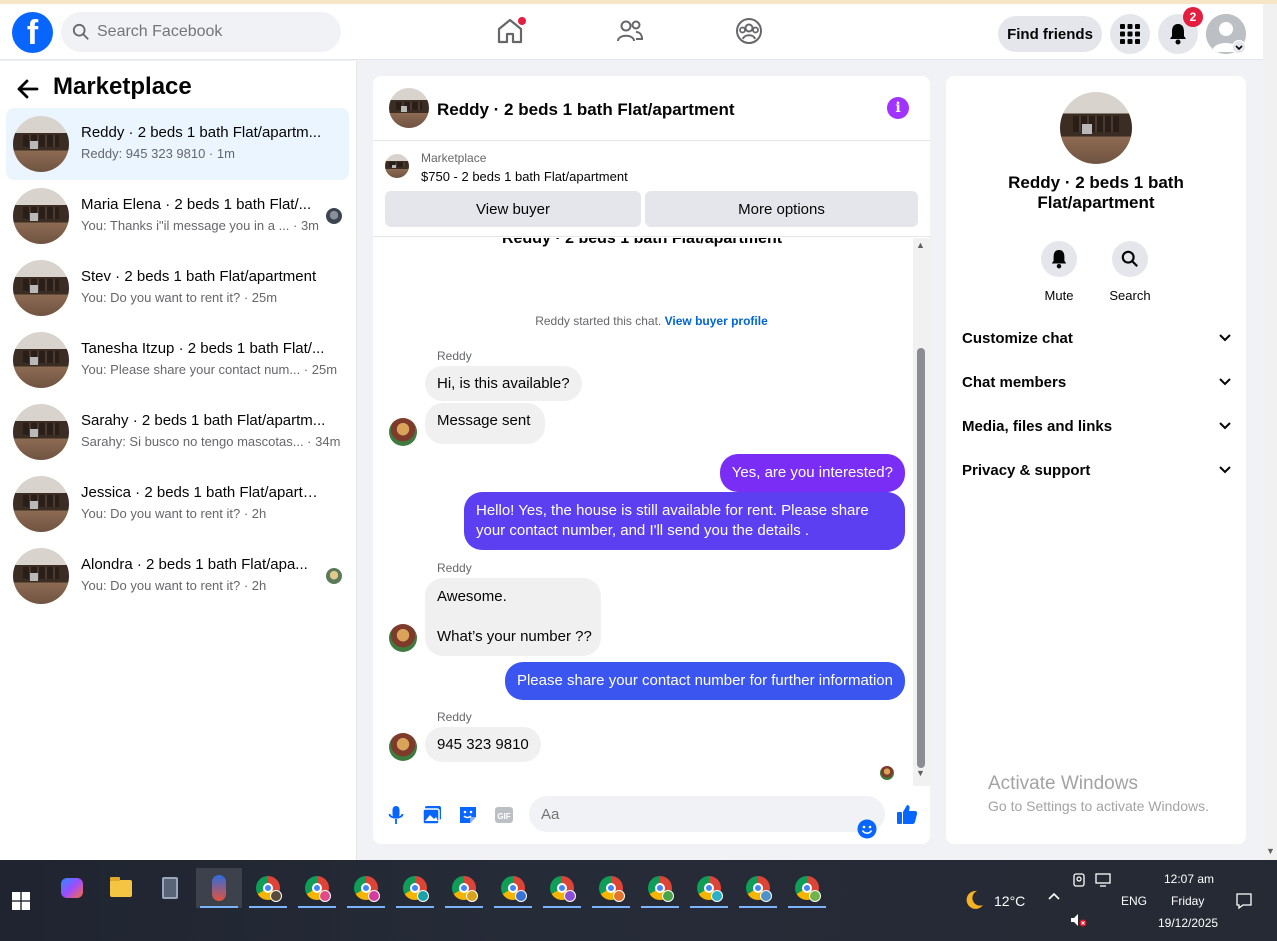 This screenshot has height=941, width=1277. I want to click on chrome-taskbar-icon-lime, so click(807, 888).